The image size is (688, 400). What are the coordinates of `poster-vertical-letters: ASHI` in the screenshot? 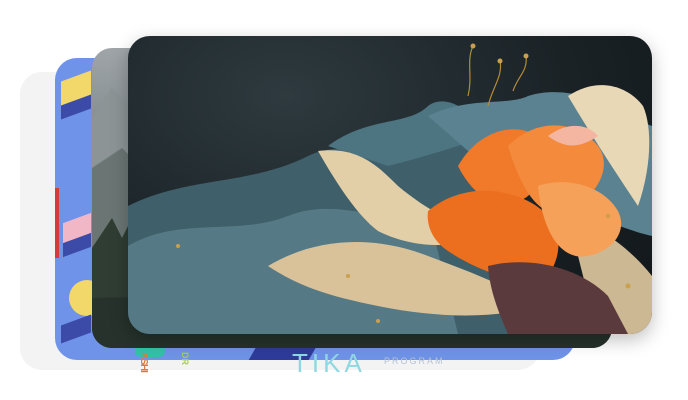 It's located at (143, 362).